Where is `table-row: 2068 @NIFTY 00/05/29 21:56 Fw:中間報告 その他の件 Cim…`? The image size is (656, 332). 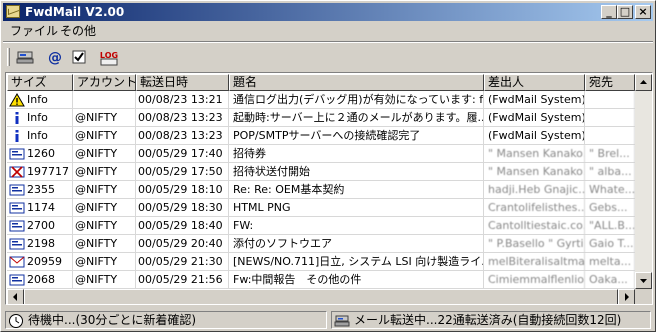
table-row: 2068 @NIFTY 00/05/29 21:56 Fw:中間報告 その他の件 Cim… is located at coordinates (321, 280).